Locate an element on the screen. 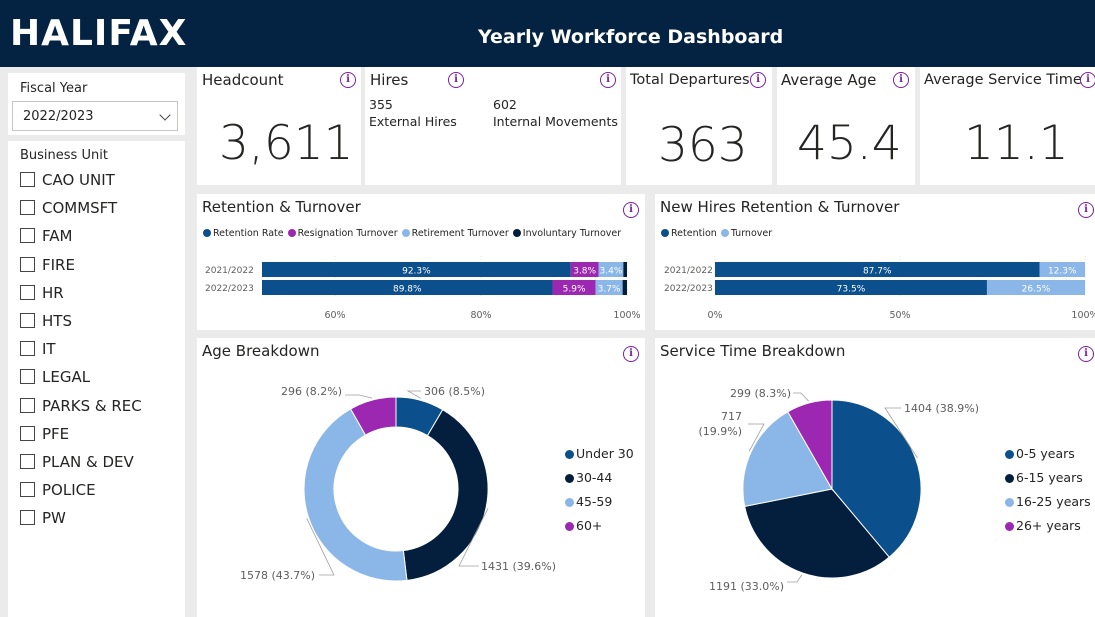 Image resolution: width=1095 pixels, height=617 pixels. legend-label: 26+ years is located at coordinates (1048, 525).